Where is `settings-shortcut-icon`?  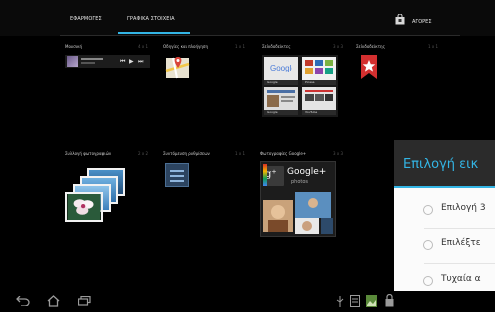 settings-shortcut-icon is located at coordinates (177, 175).